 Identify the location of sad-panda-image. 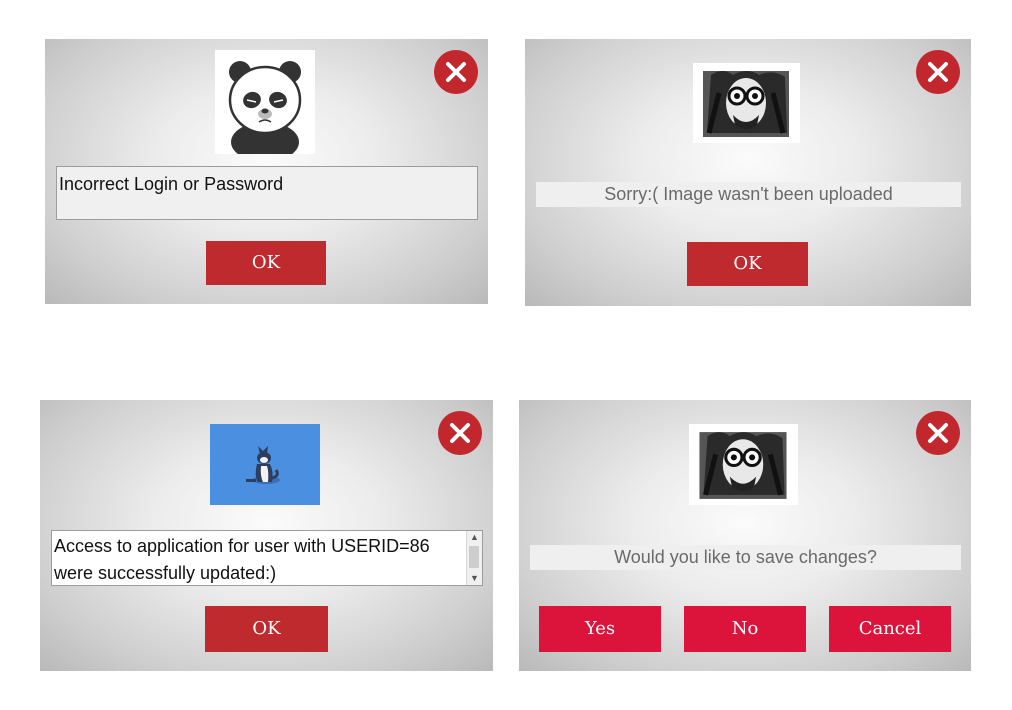
(265, 102).